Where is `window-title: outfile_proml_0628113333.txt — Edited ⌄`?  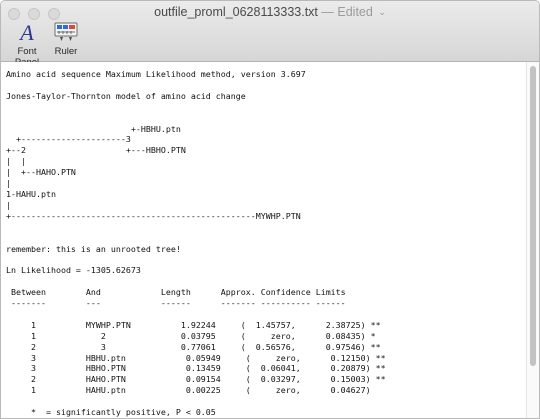
window-title: outfile_proml_0628113333.txt — Edited ⌄ is located at coordinates (270, 12).